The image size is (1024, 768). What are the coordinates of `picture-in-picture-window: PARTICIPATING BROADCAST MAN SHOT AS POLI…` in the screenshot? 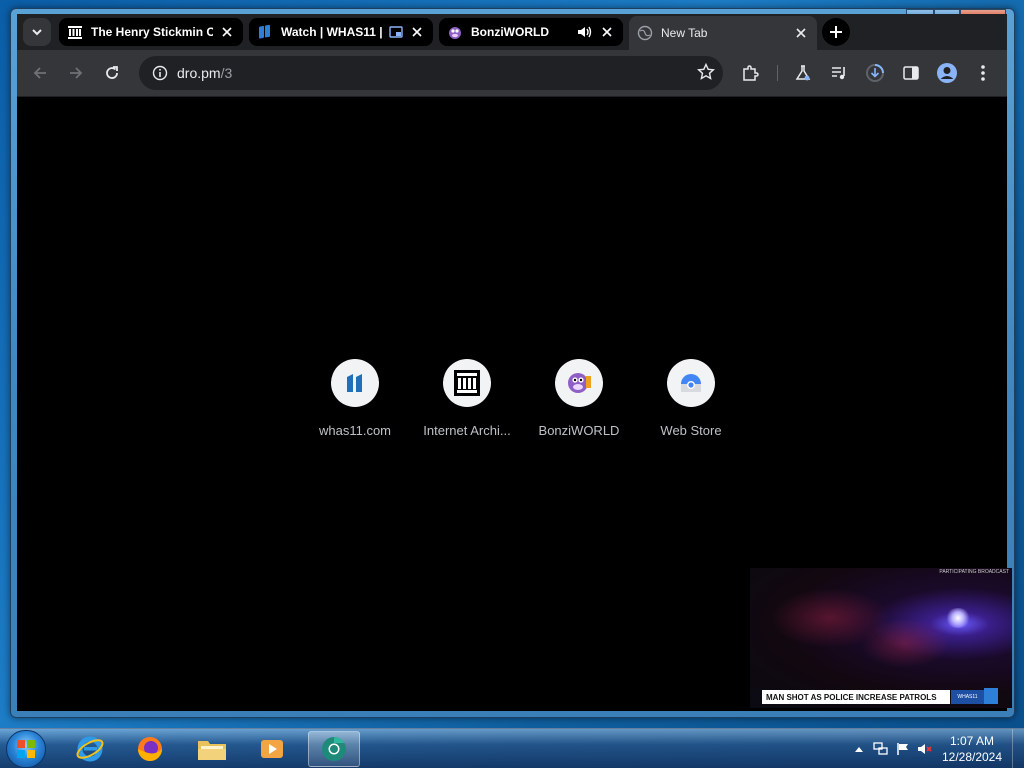 It's located at (881, 638).